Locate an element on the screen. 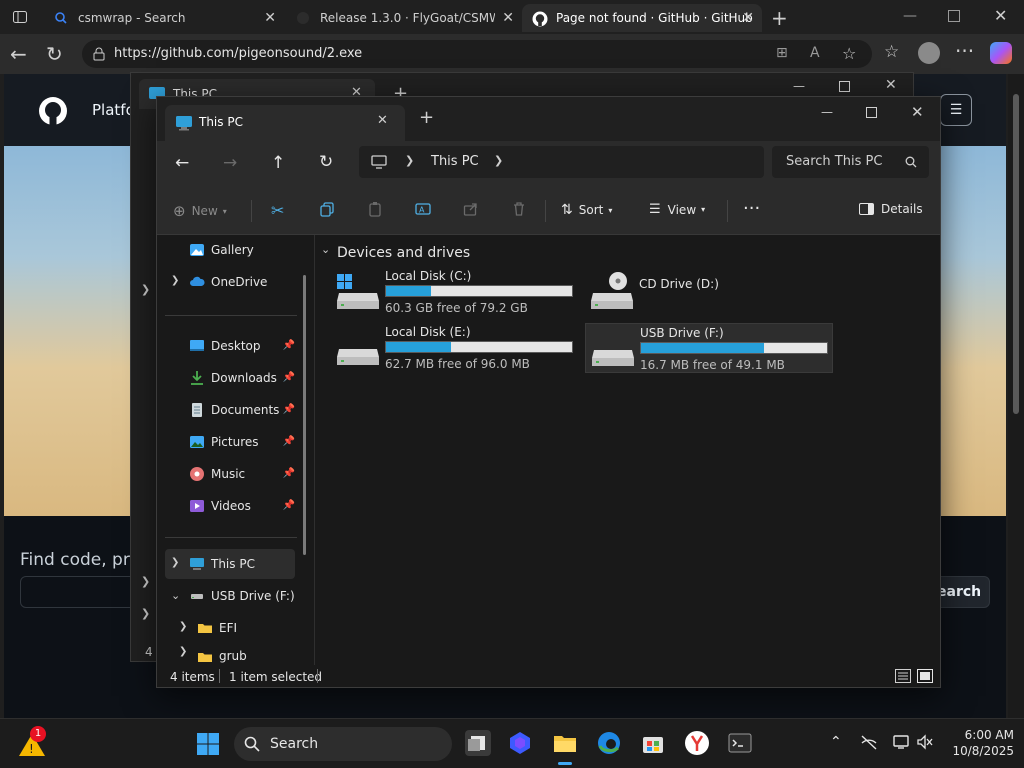 The width and height of the screenshot is (1024, 768). sort-button: ⇅ Sort ▾ is located at coordinates (586, 210).